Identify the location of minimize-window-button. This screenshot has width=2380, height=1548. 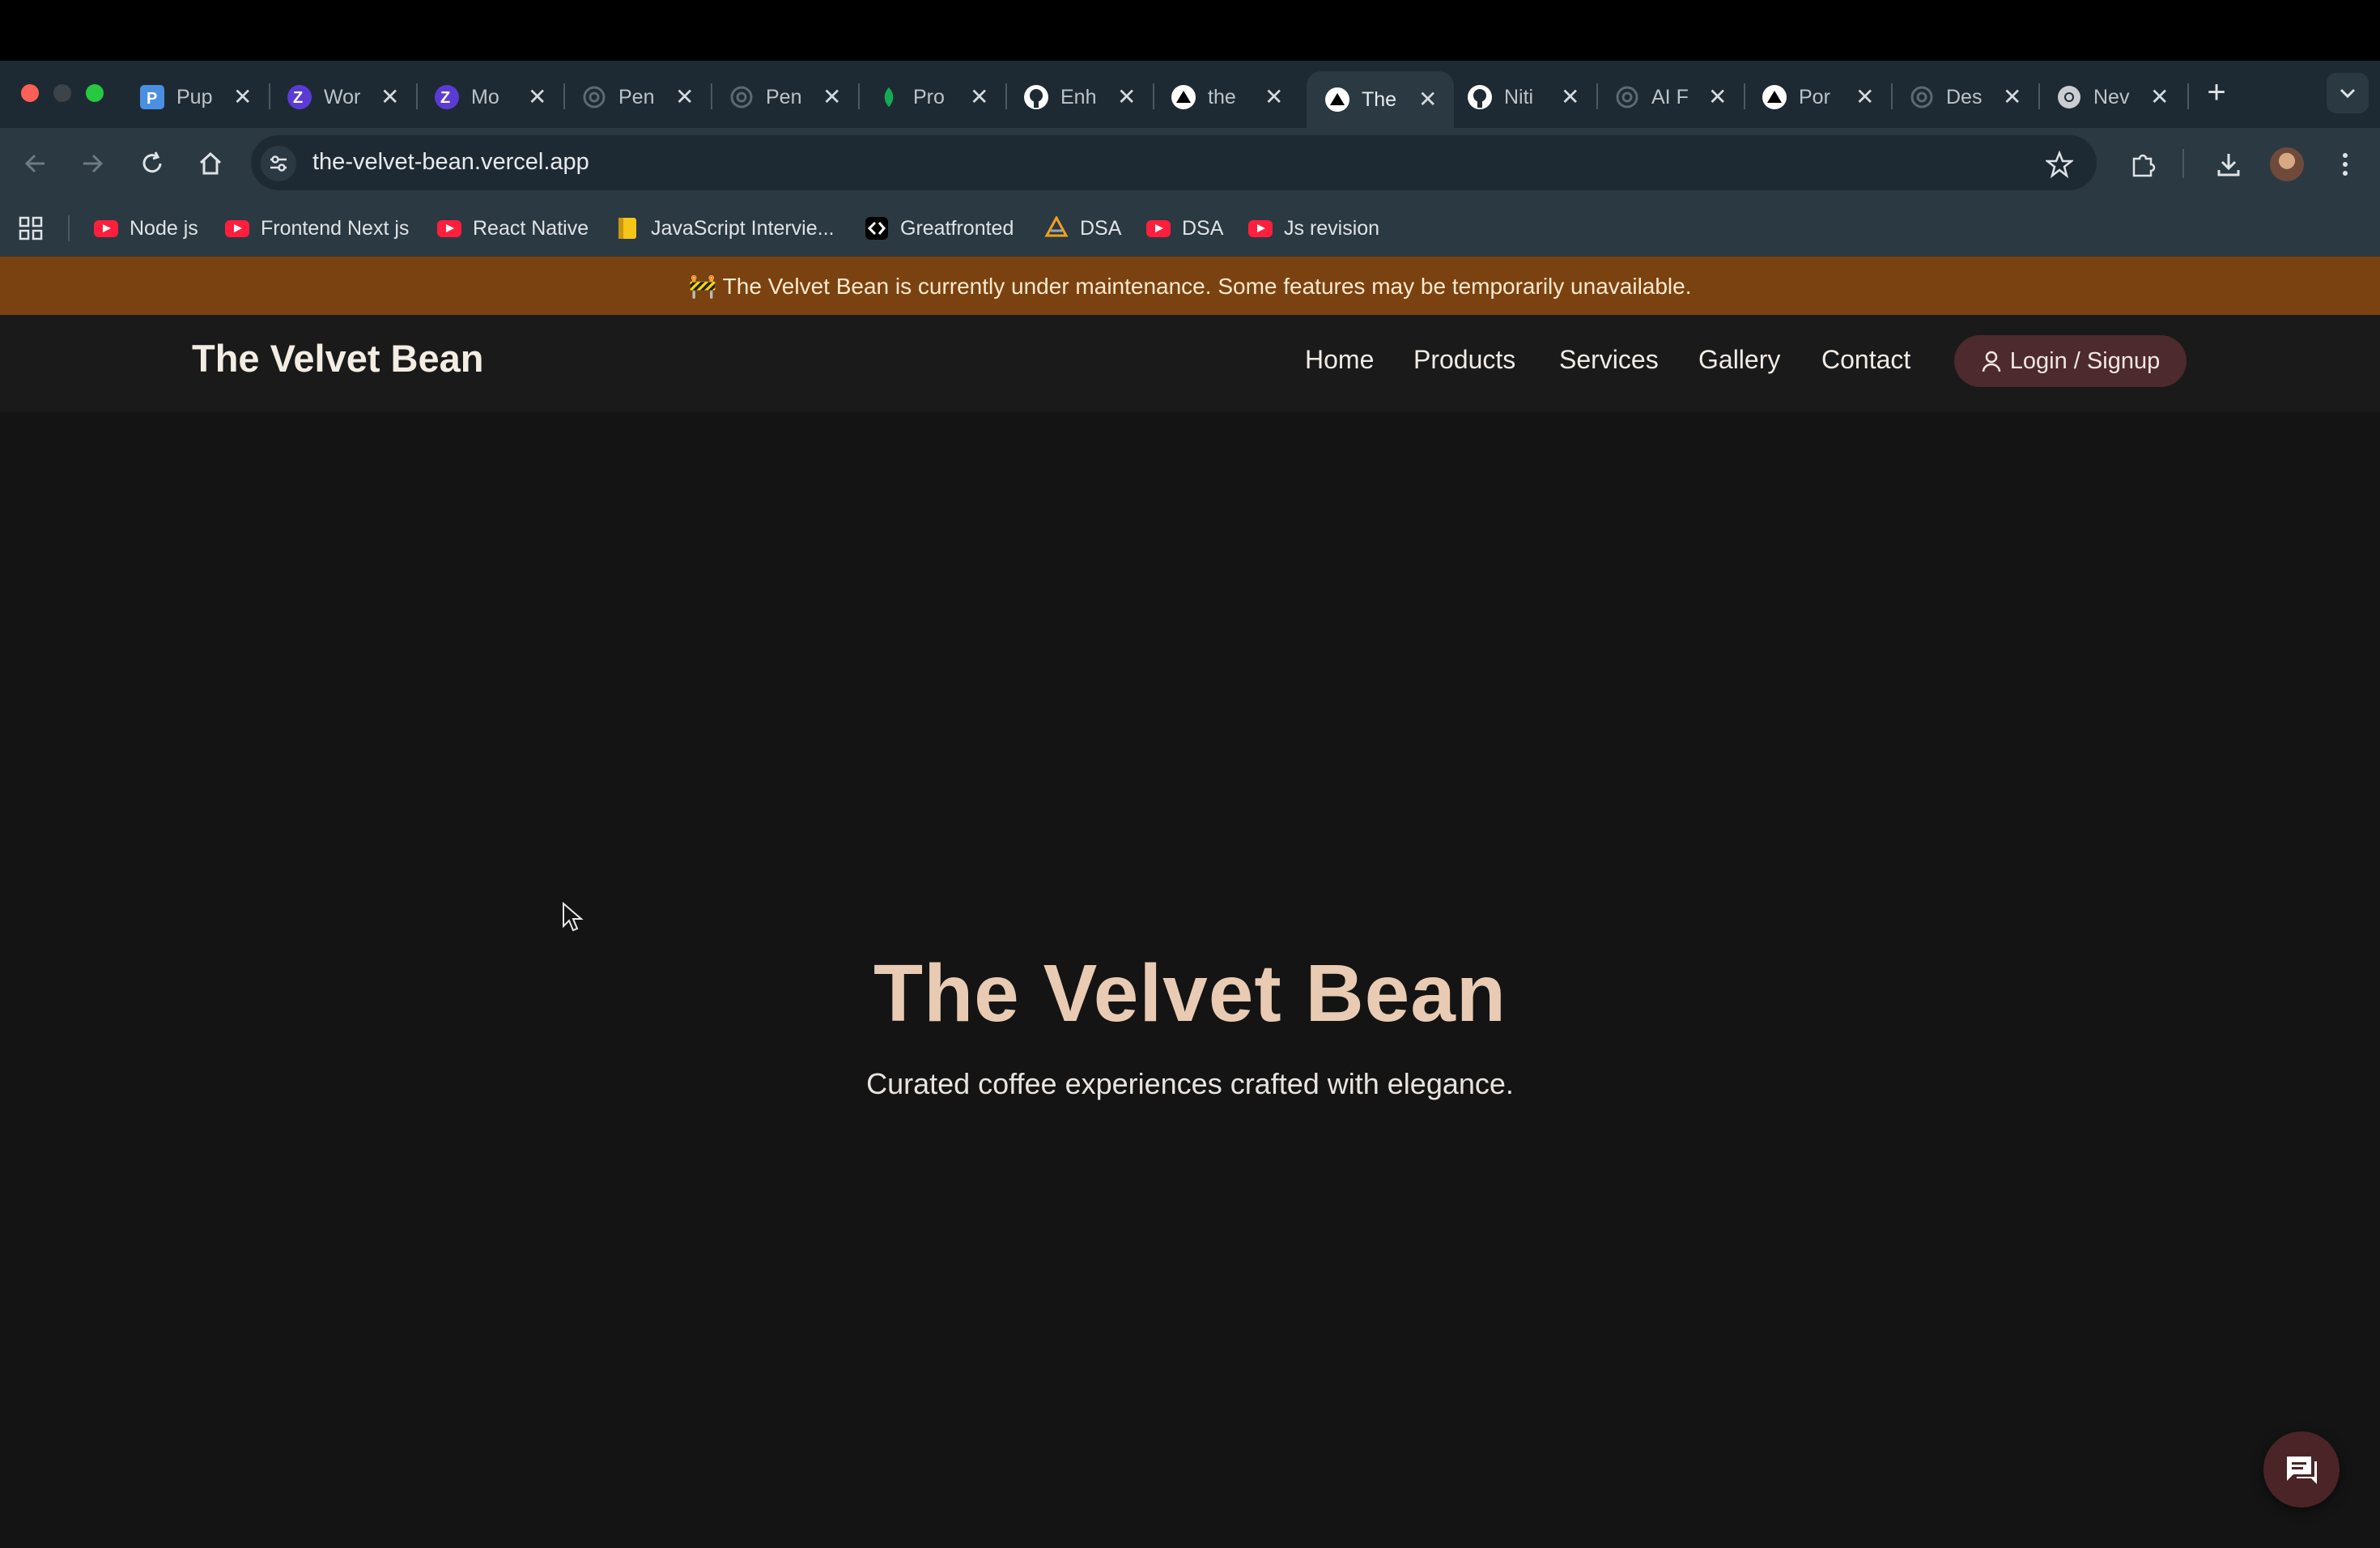
(62, 93).